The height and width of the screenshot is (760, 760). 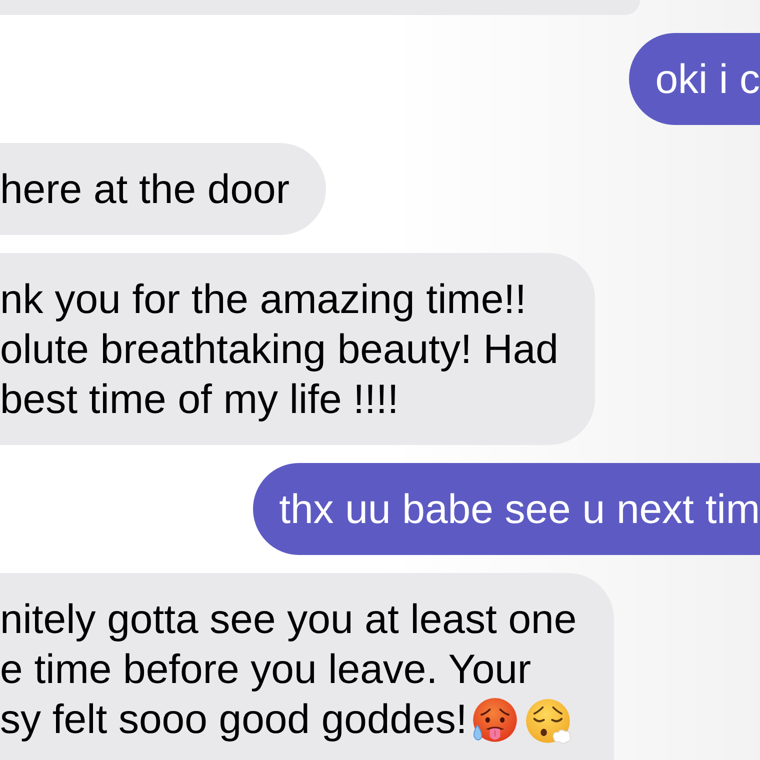 What do you see at coordinates (145, 189) in the screenshot?
I see `message-text: here at the door` at bounding box center [145, 189].